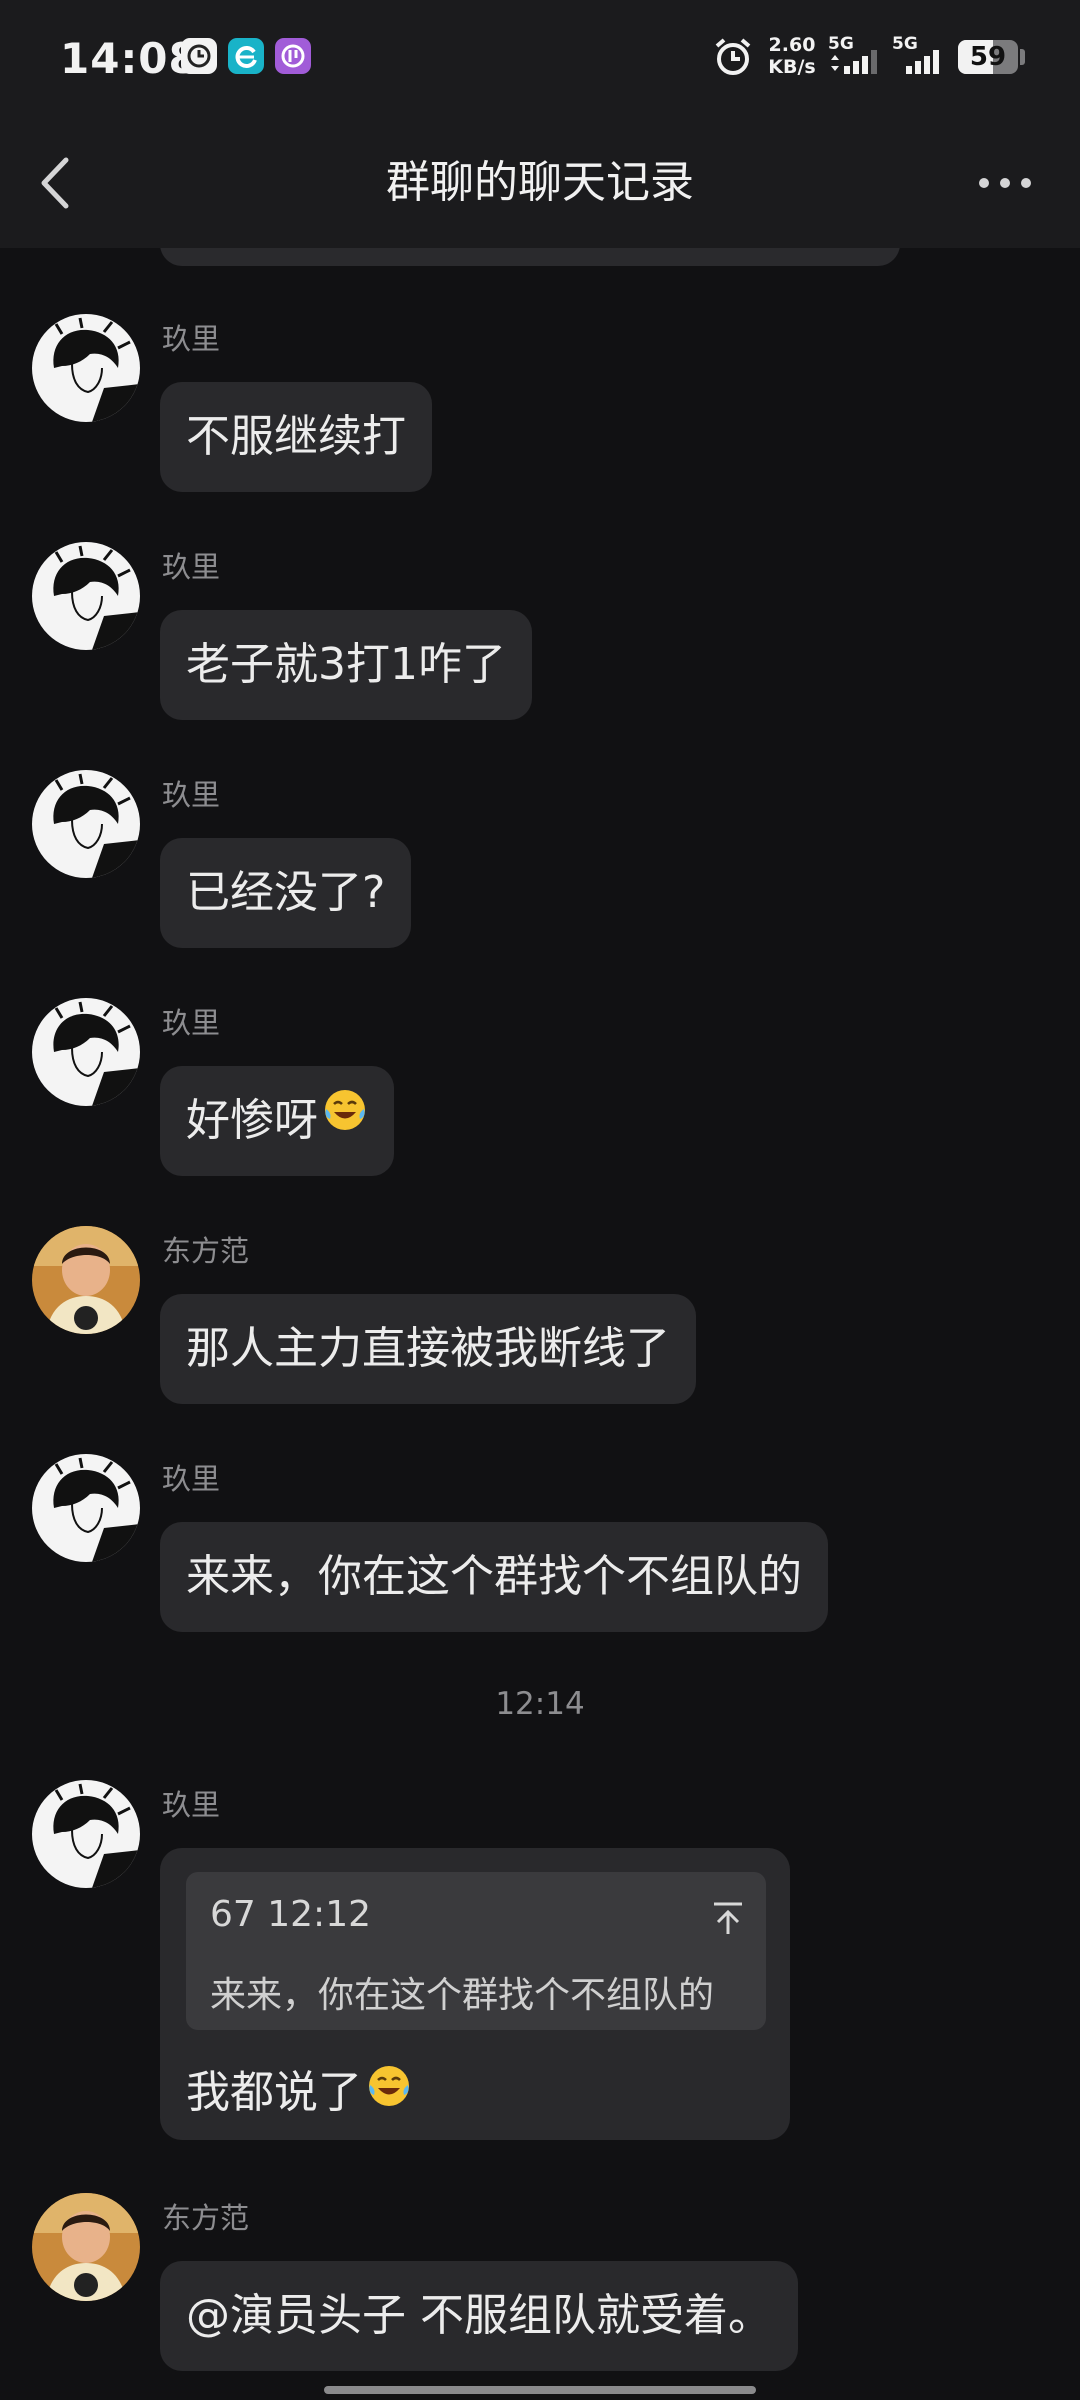 The height and width of the screenshot is (2400, 1080). Describe the element at coordinates (462, 1995) in the screenshot. I see `quote-text: 来来，你在这个群找个不组队的` at that location.